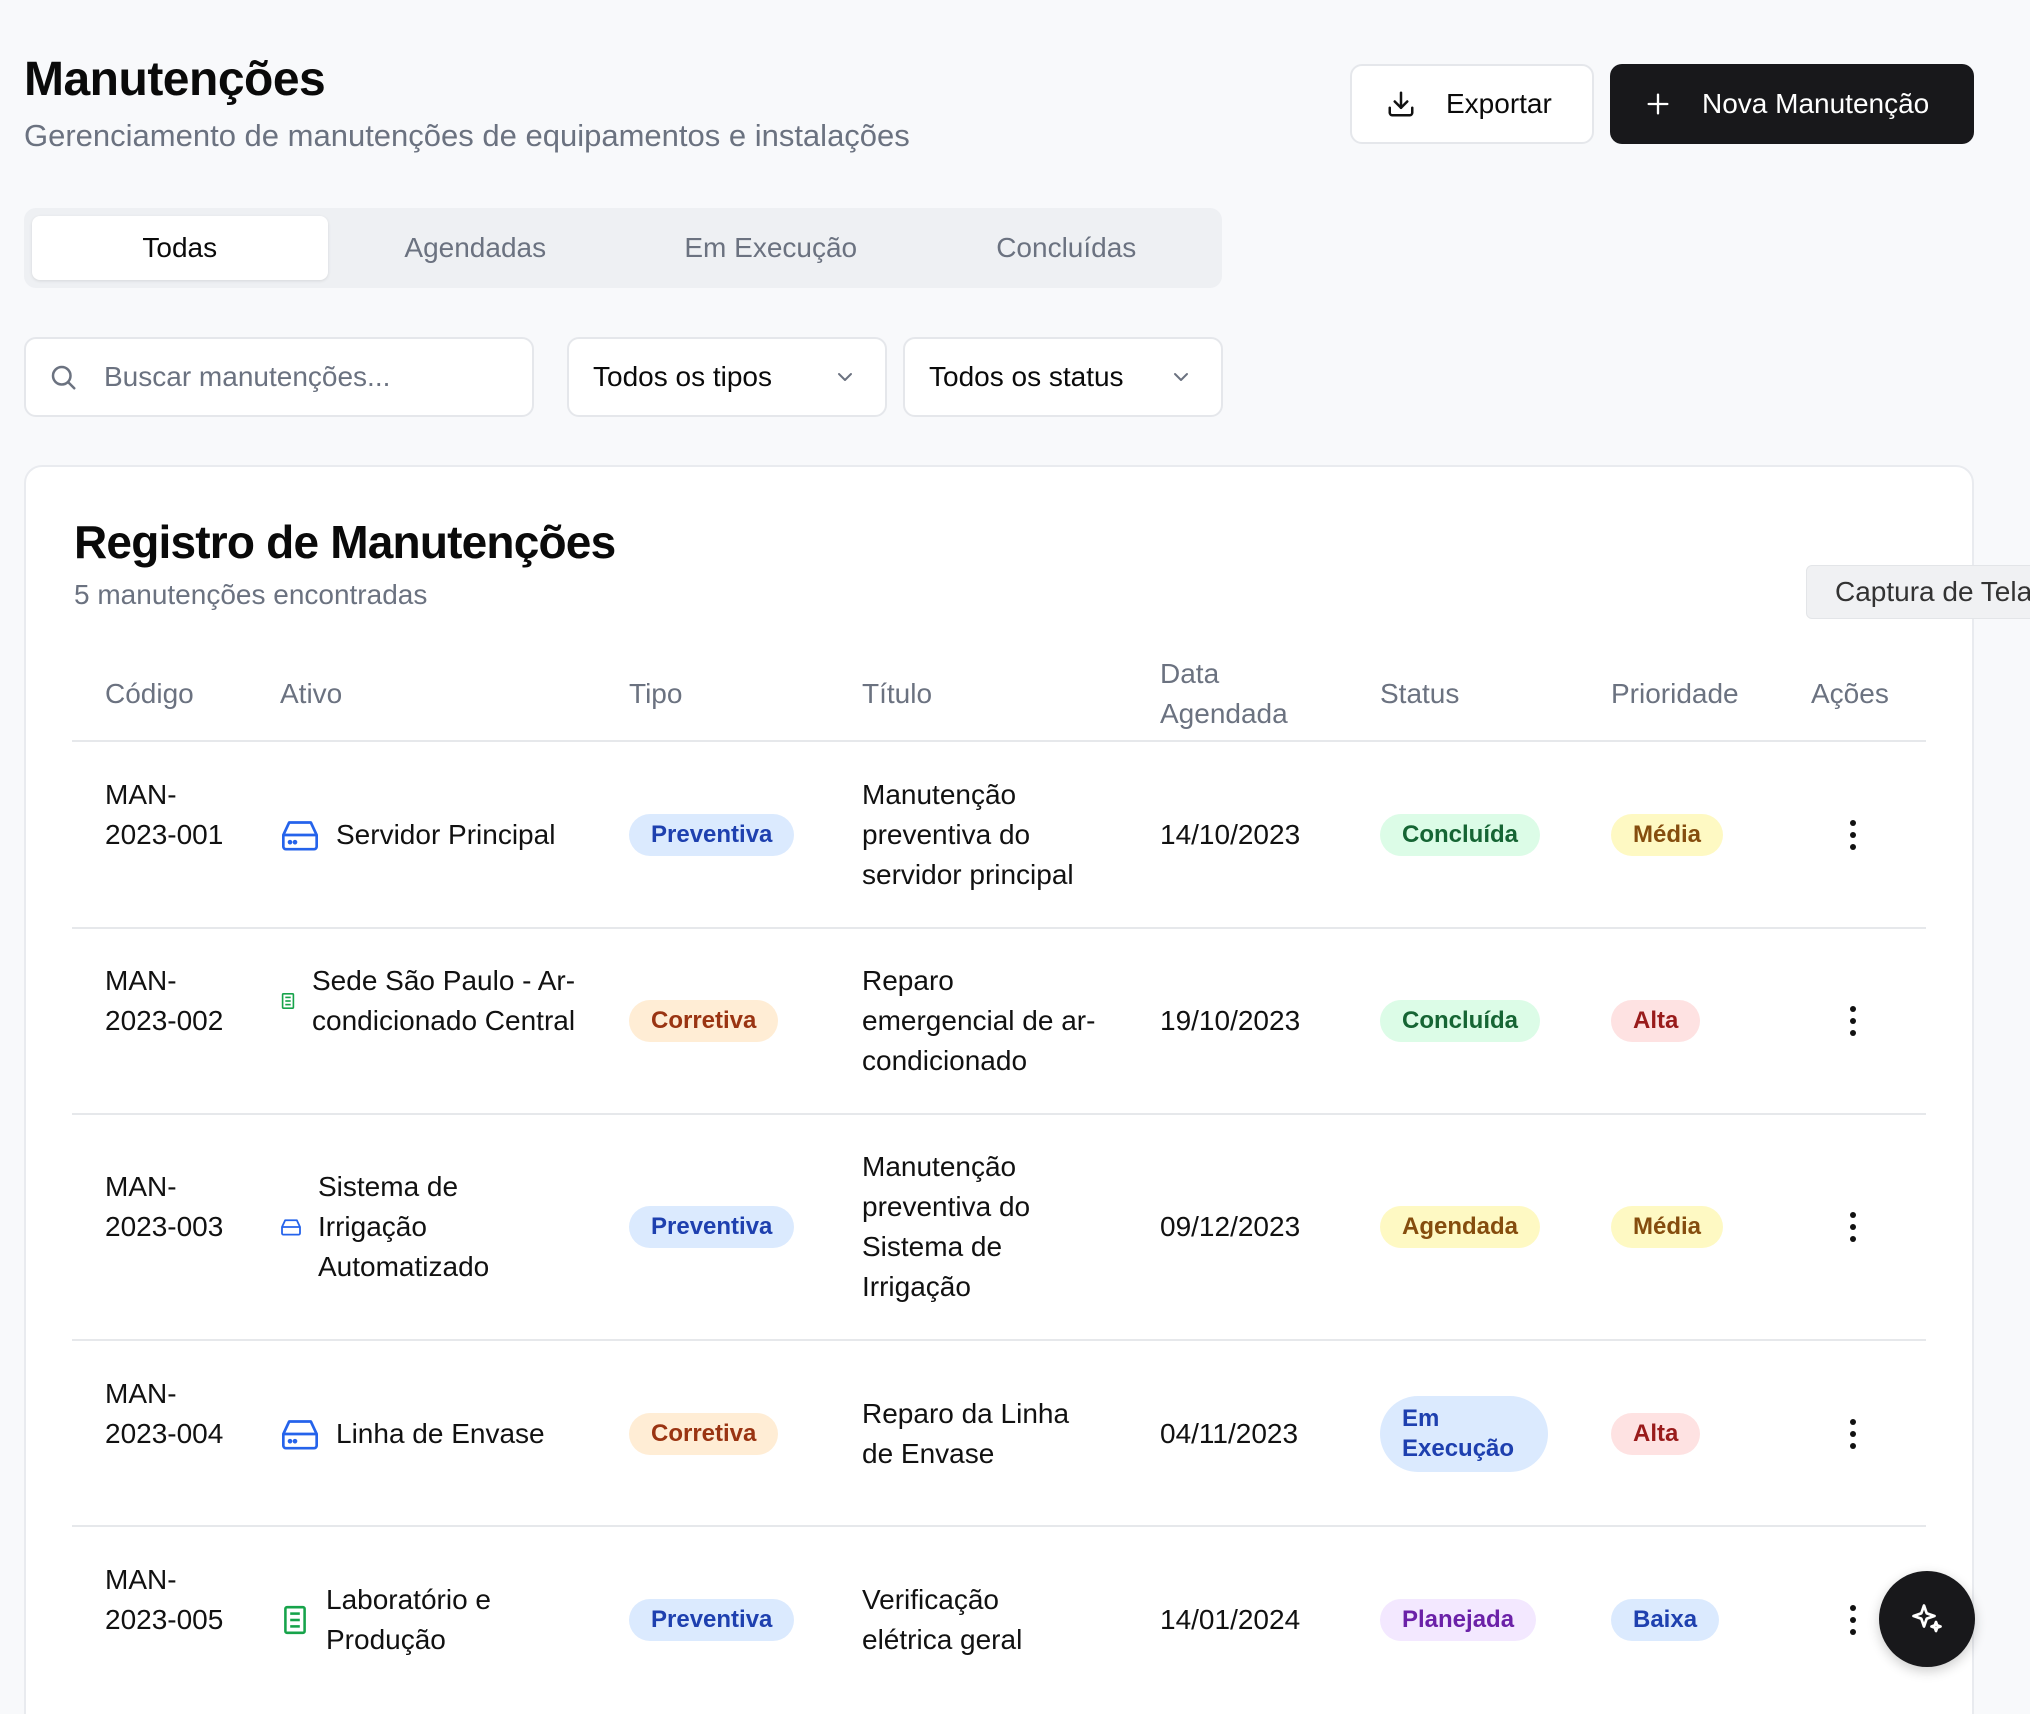  I want to click on export-button: Exportar, so click(1472, 104).